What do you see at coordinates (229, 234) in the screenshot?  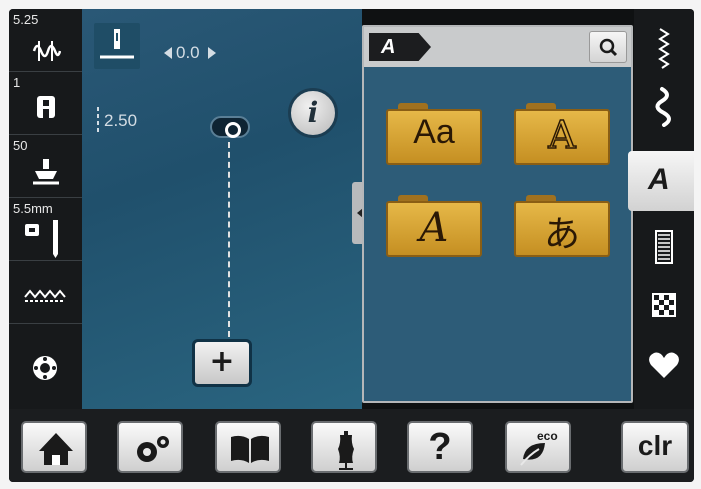 I see `stitch-preview-line` at bounding box center [229, 234].